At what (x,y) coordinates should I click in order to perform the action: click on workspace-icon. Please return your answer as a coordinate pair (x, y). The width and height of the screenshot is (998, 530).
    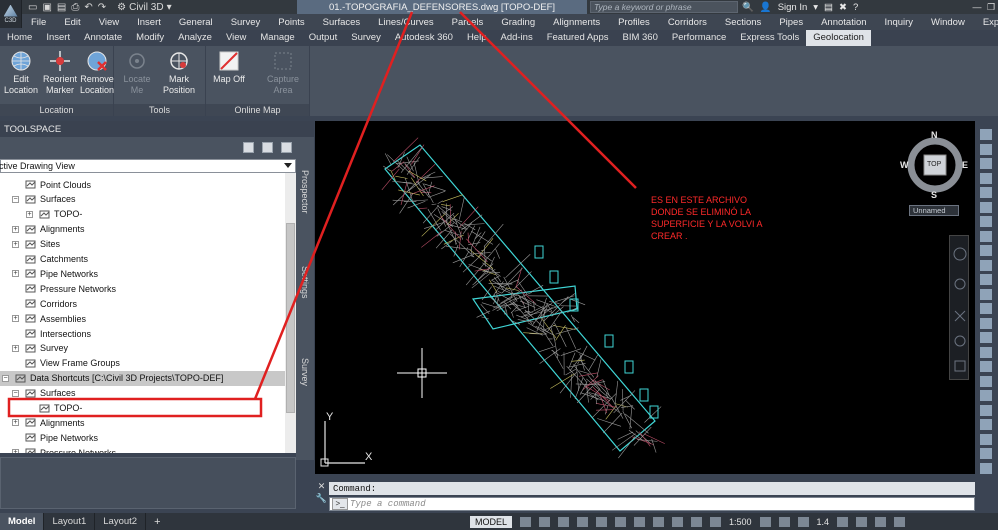
    Looking at the image, I should click on (803, 521).